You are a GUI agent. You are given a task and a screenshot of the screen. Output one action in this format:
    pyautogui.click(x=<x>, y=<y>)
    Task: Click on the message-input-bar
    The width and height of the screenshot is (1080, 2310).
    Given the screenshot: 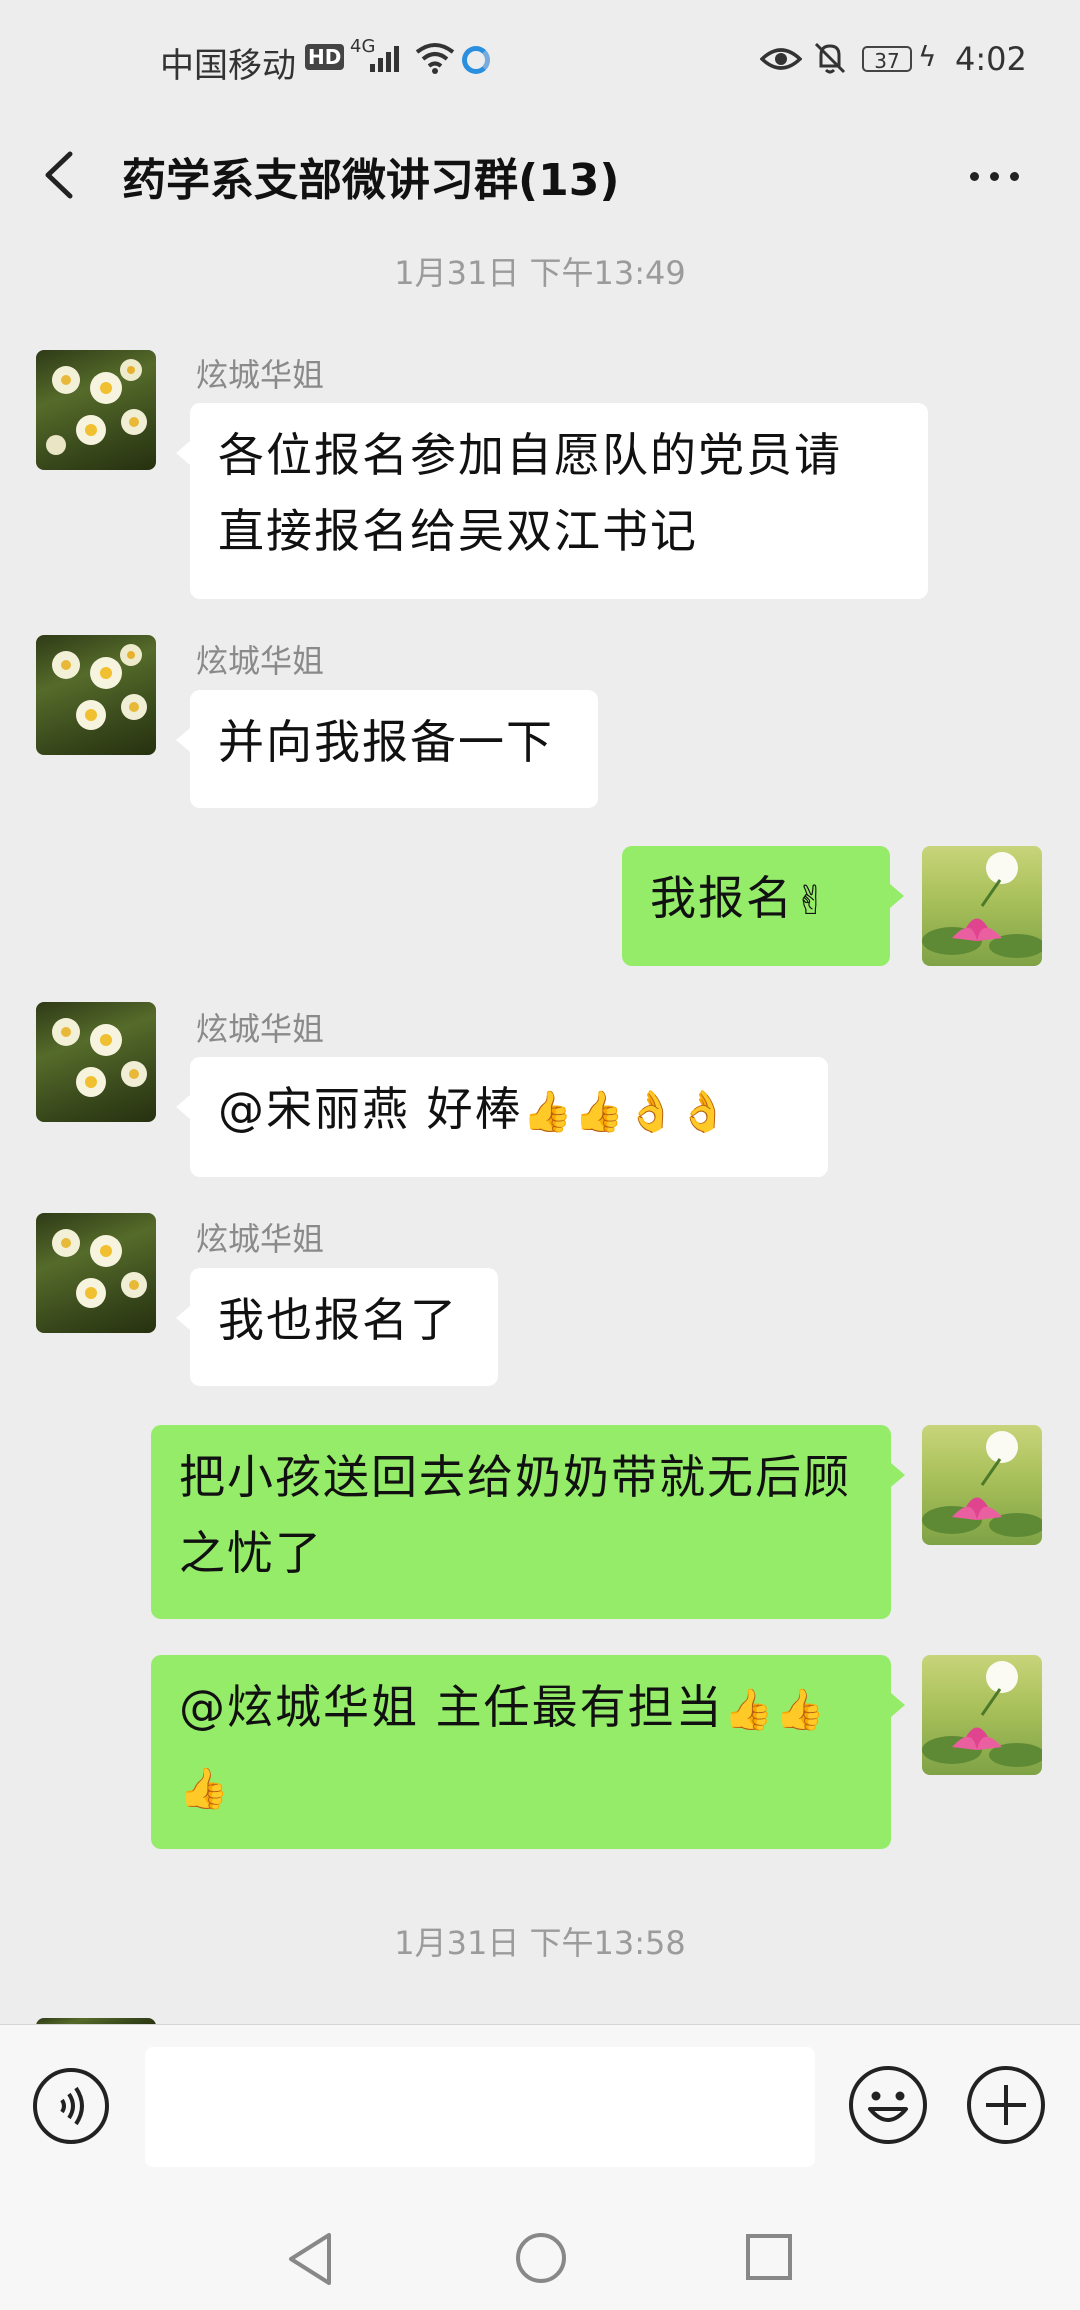 What is the action you would take?
    pyautogui.click(x=540, y=2117)
    